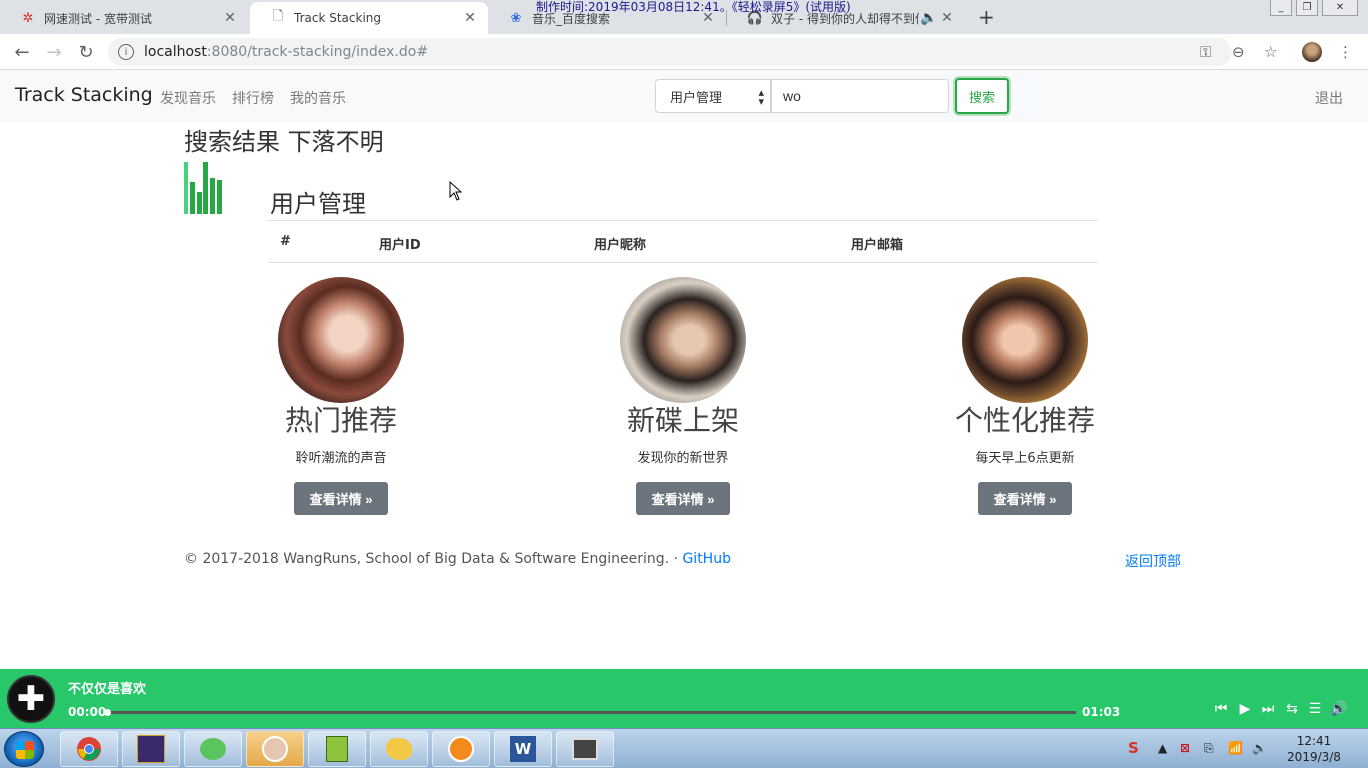 The width and height of the screenshot is (1368, 768). What do you see at coordinates (107, 689) in the screenshot?
I see `song-title: 不仅仅是喜欢` at bounding box center [107, 689].